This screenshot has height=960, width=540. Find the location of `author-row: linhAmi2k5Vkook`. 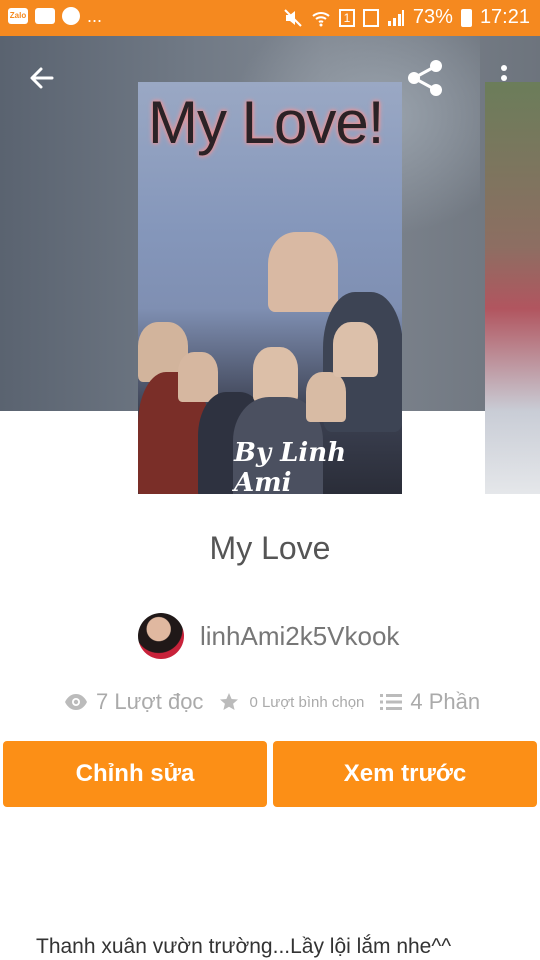

author-row: linhAmi2k5Vkook is located at coordinates (268, 636).